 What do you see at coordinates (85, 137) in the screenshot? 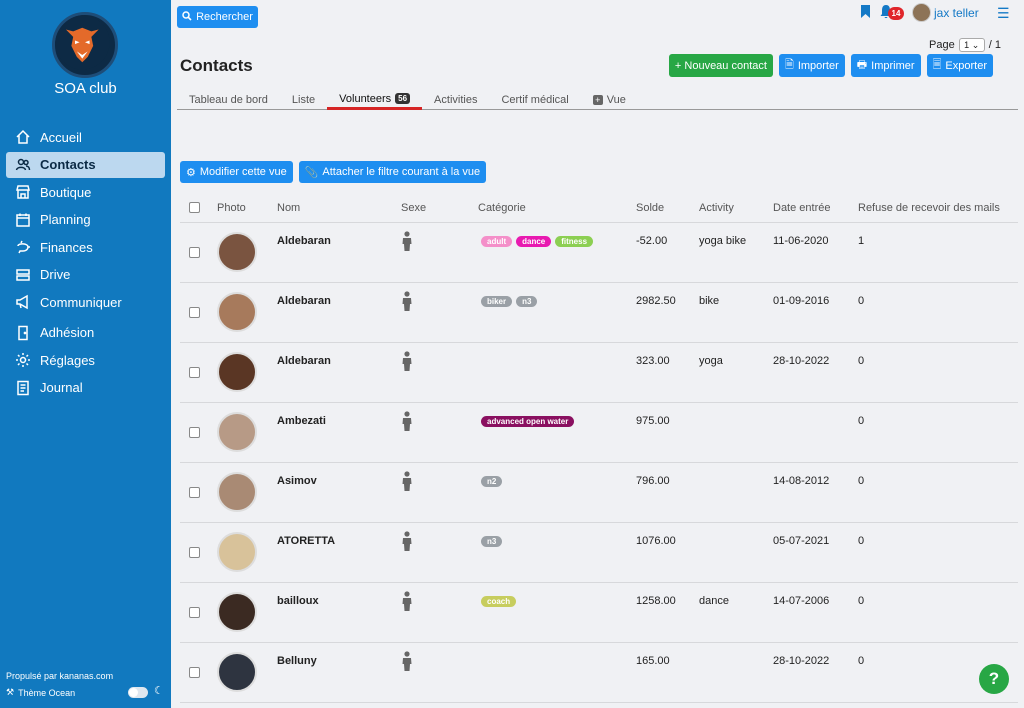
I see `sidebar-item-accueil: Accueil` at bounding box center [85, 137].